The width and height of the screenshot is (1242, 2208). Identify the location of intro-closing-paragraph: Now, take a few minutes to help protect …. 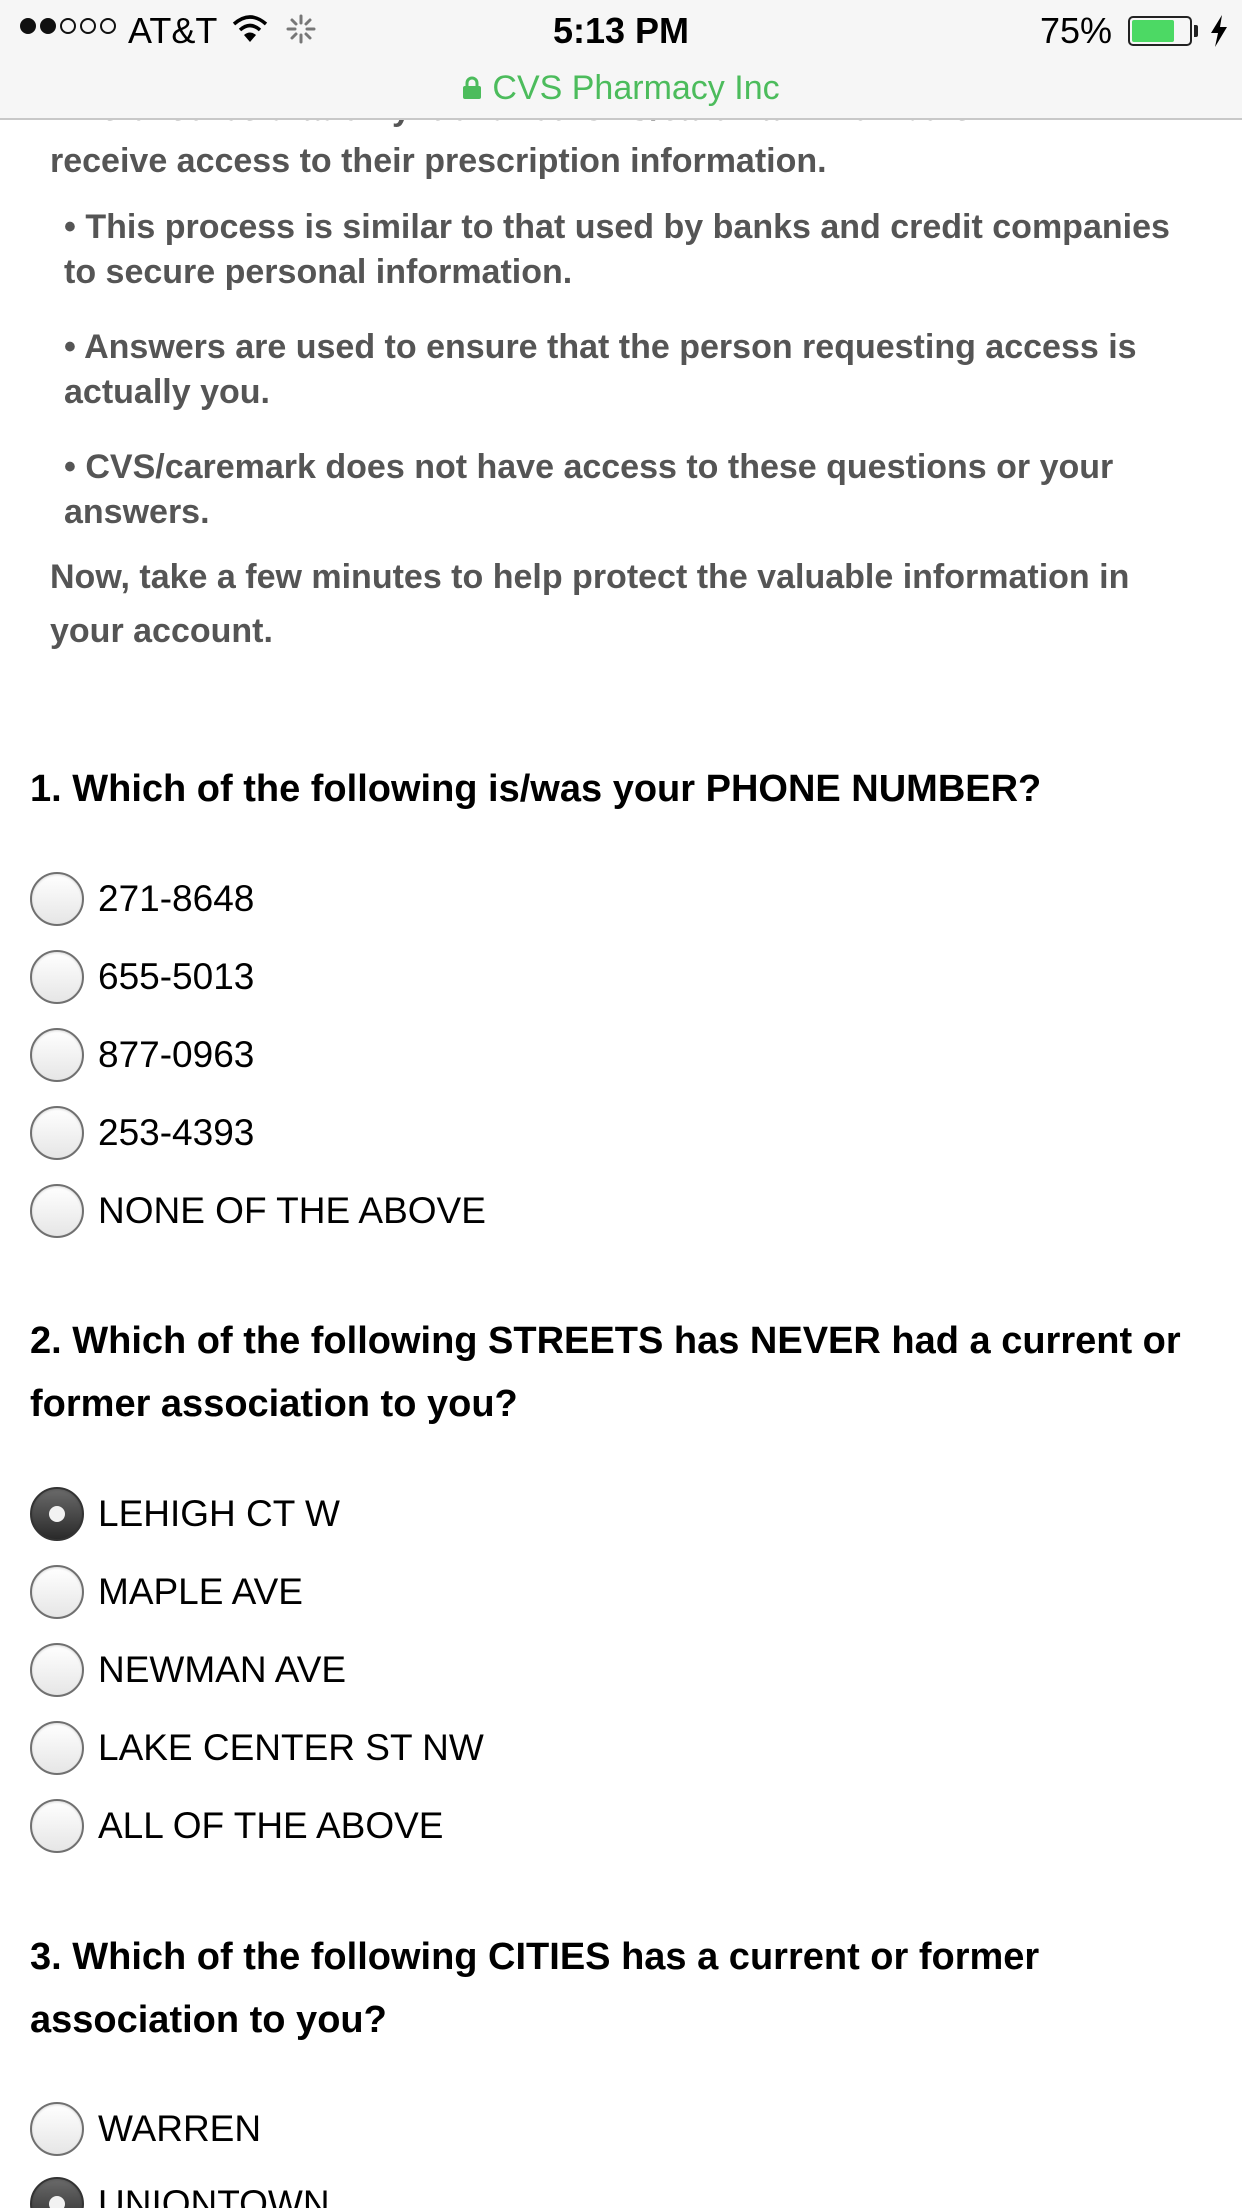
(590, 604).